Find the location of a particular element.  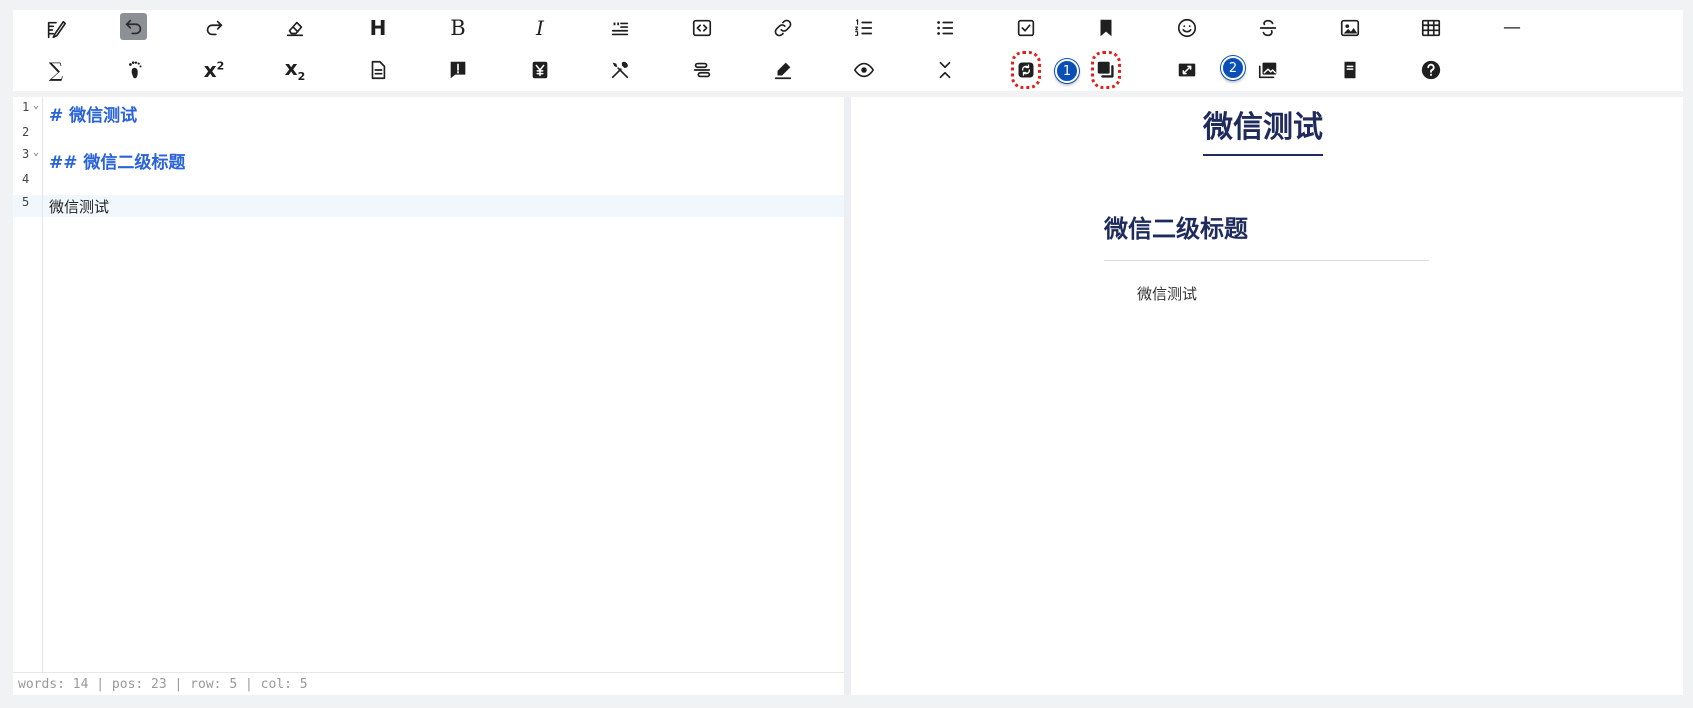

alert-button is located at coordinates (458, 70).